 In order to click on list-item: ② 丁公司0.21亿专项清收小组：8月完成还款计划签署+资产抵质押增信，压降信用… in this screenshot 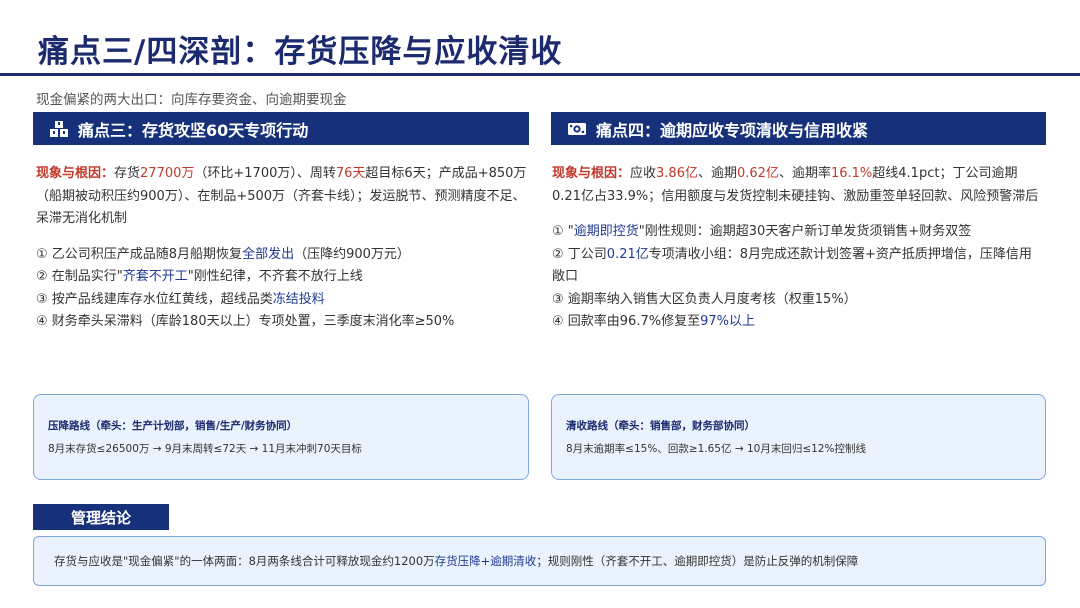, I will do `click(792, 265)`.